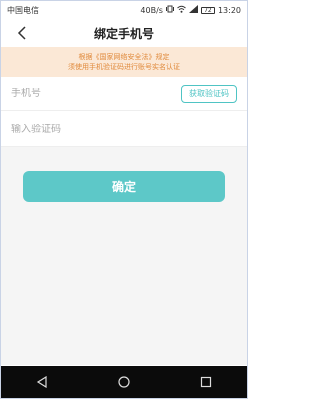 Image resolution: width=320 pixels, height=399 pixels. I want to click on chevron-left-icon, so click(21, 33).